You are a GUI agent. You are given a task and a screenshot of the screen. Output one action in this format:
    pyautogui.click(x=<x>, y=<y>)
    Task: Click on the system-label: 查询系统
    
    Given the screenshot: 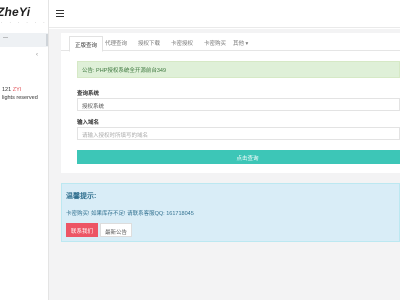 What is the action you would take?
    pyautogui.click(x=88, y=94)
    